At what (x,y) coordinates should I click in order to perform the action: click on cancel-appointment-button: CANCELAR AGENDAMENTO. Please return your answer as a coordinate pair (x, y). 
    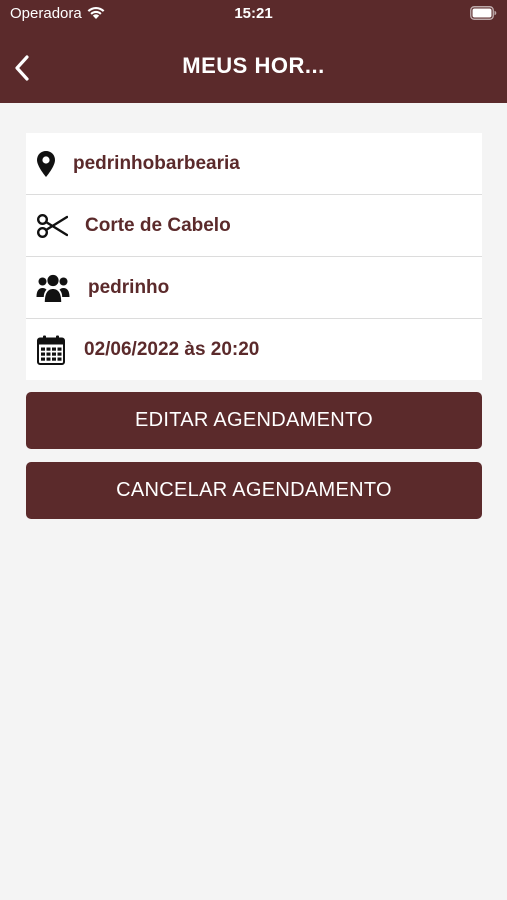
    Looking at the image, I should click on (254, 490).